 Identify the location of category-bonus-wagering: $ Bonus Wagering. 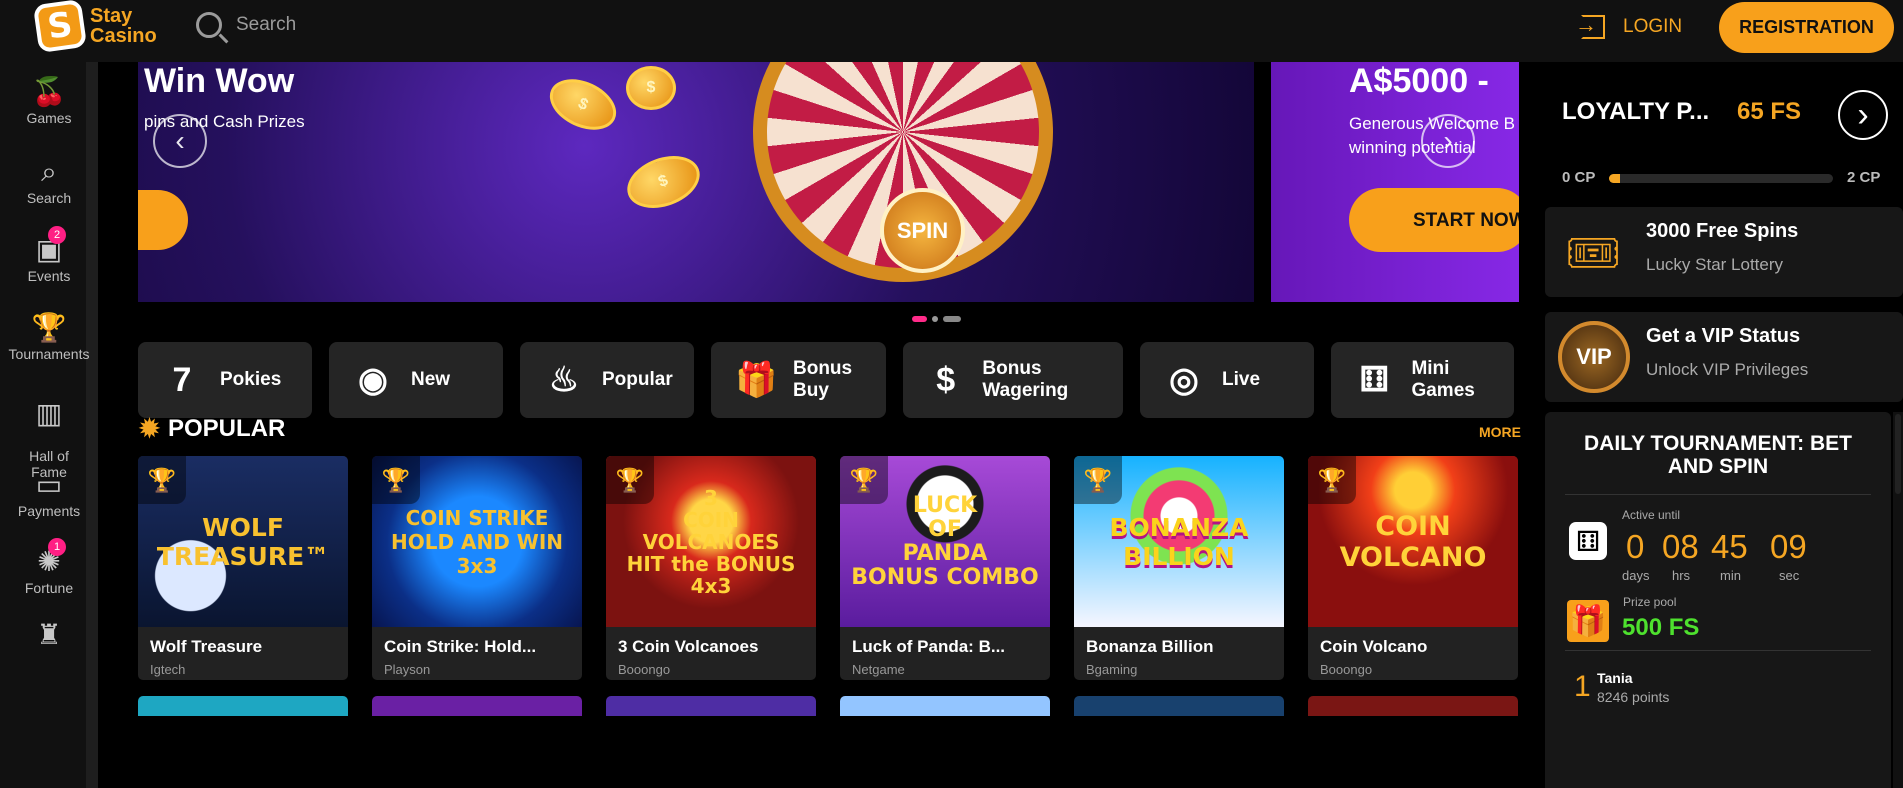
(1013, 380).